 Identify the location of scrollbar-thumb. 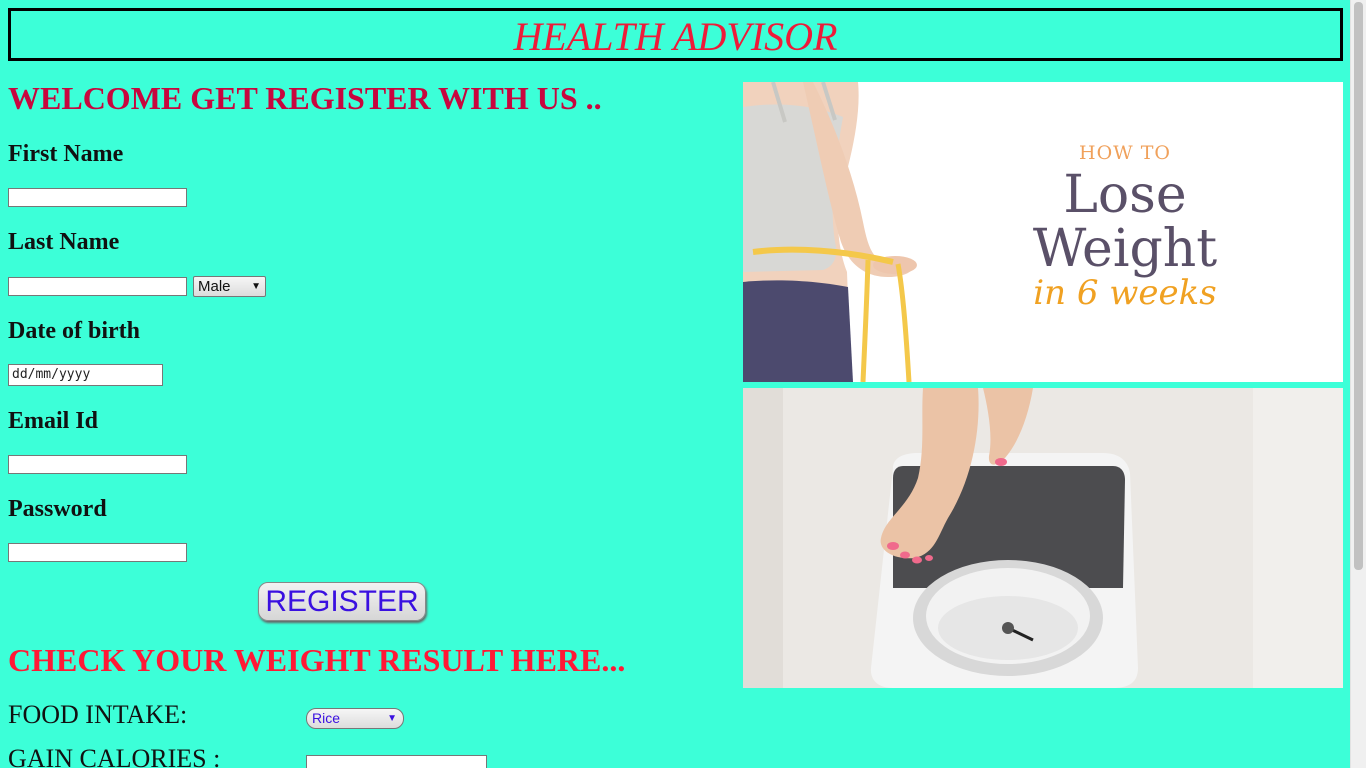
(1358, 286).